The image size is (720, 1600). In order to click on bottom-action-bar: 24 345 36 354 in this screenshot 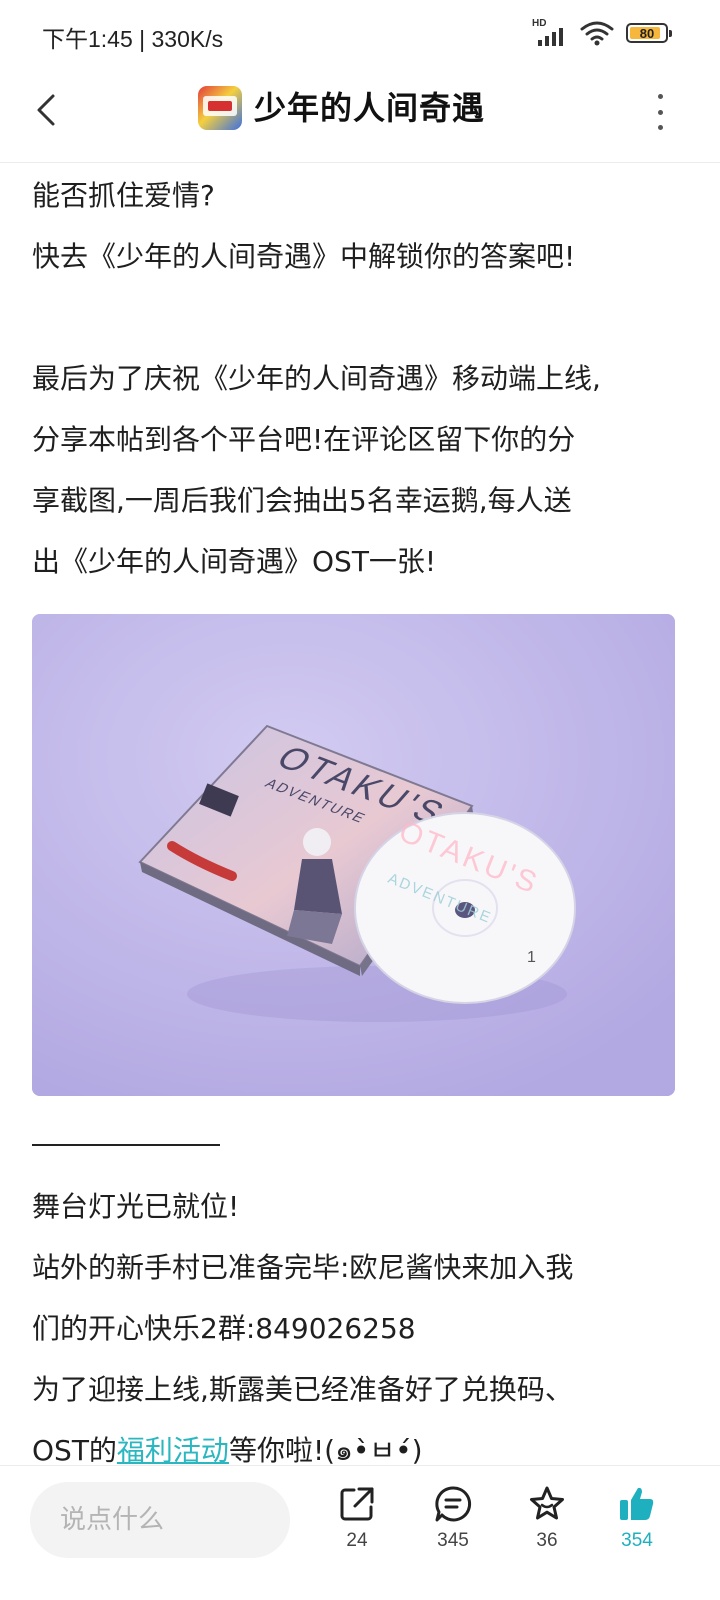, I will do `click(360, 1532)`.